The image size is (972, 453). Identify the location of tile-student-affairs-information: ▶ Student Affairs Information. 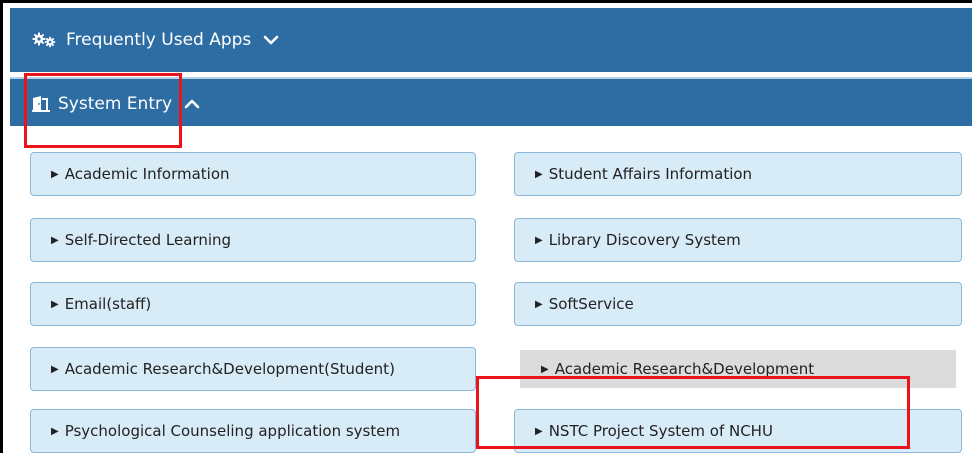
(738, 174).